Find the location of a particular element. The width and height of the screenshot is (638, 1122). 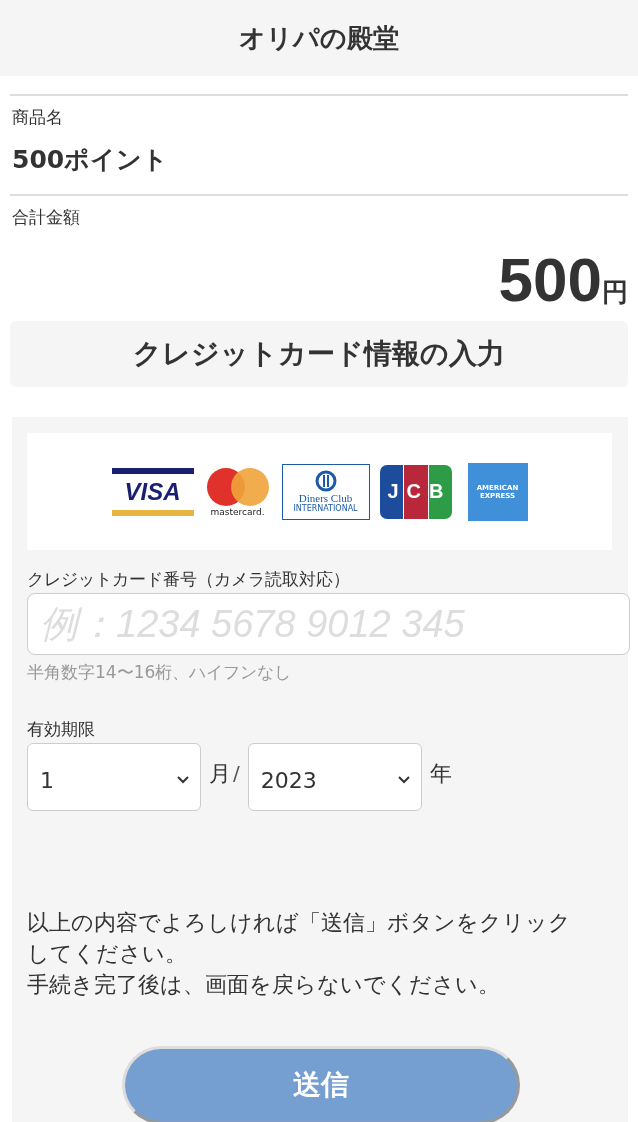

section-title: クレジットカード情報の入力 is located at coordinates (319, 354).